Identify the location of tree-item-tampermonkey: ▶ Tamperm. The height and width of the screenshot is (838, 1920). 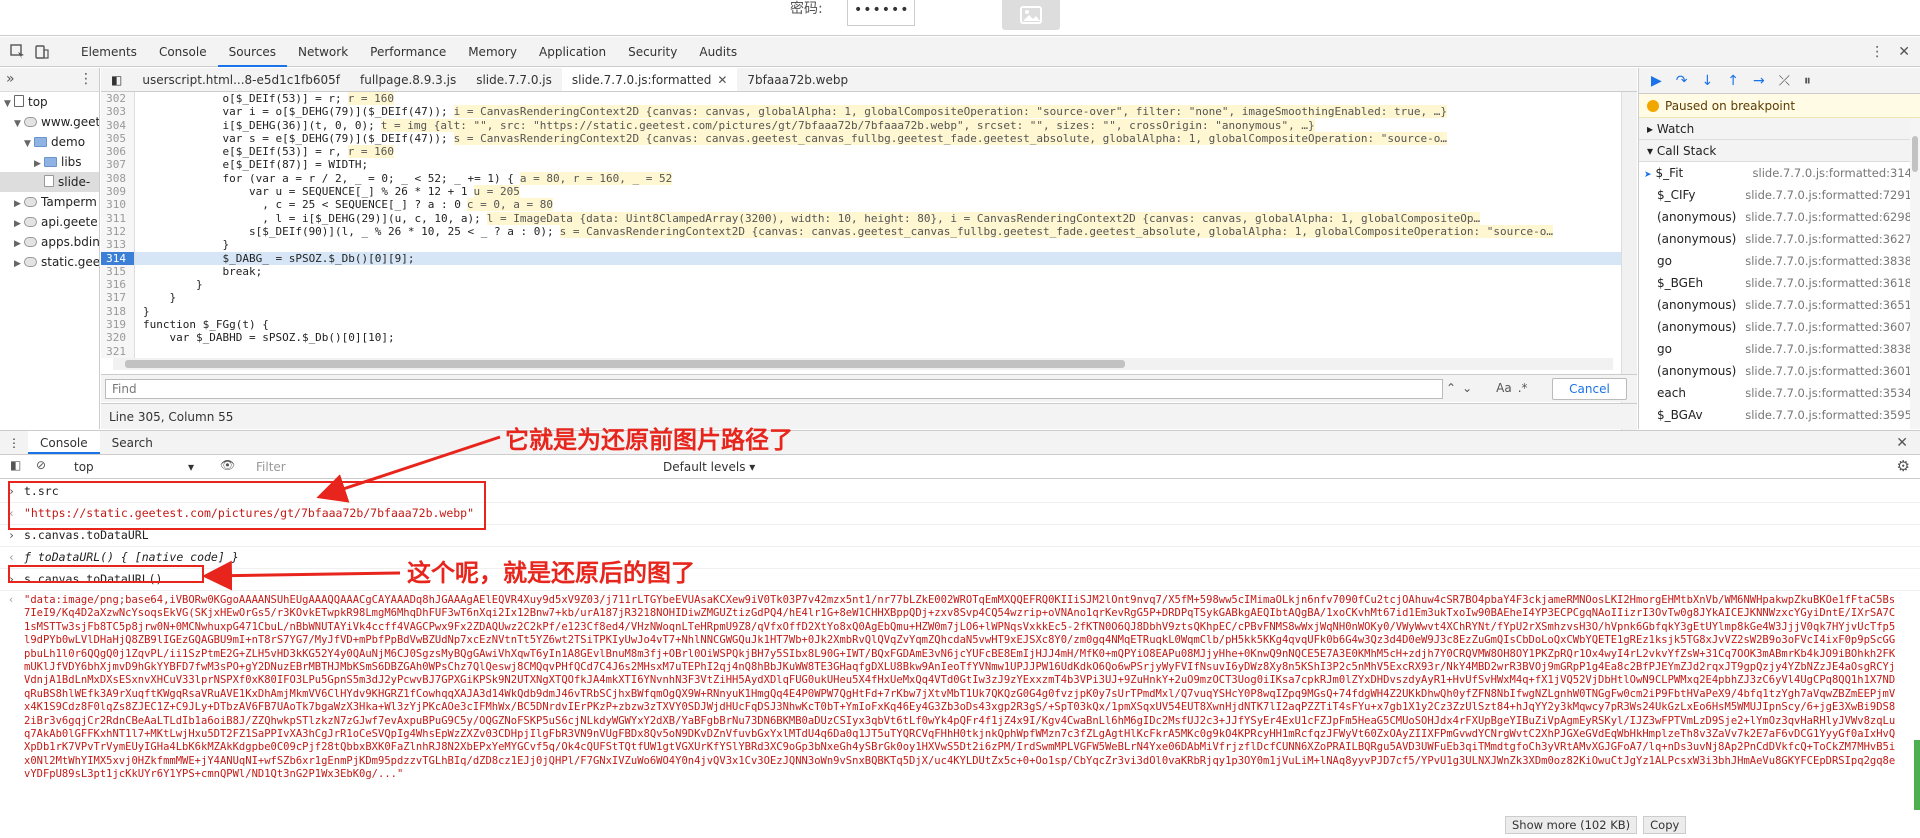
(49, 202).